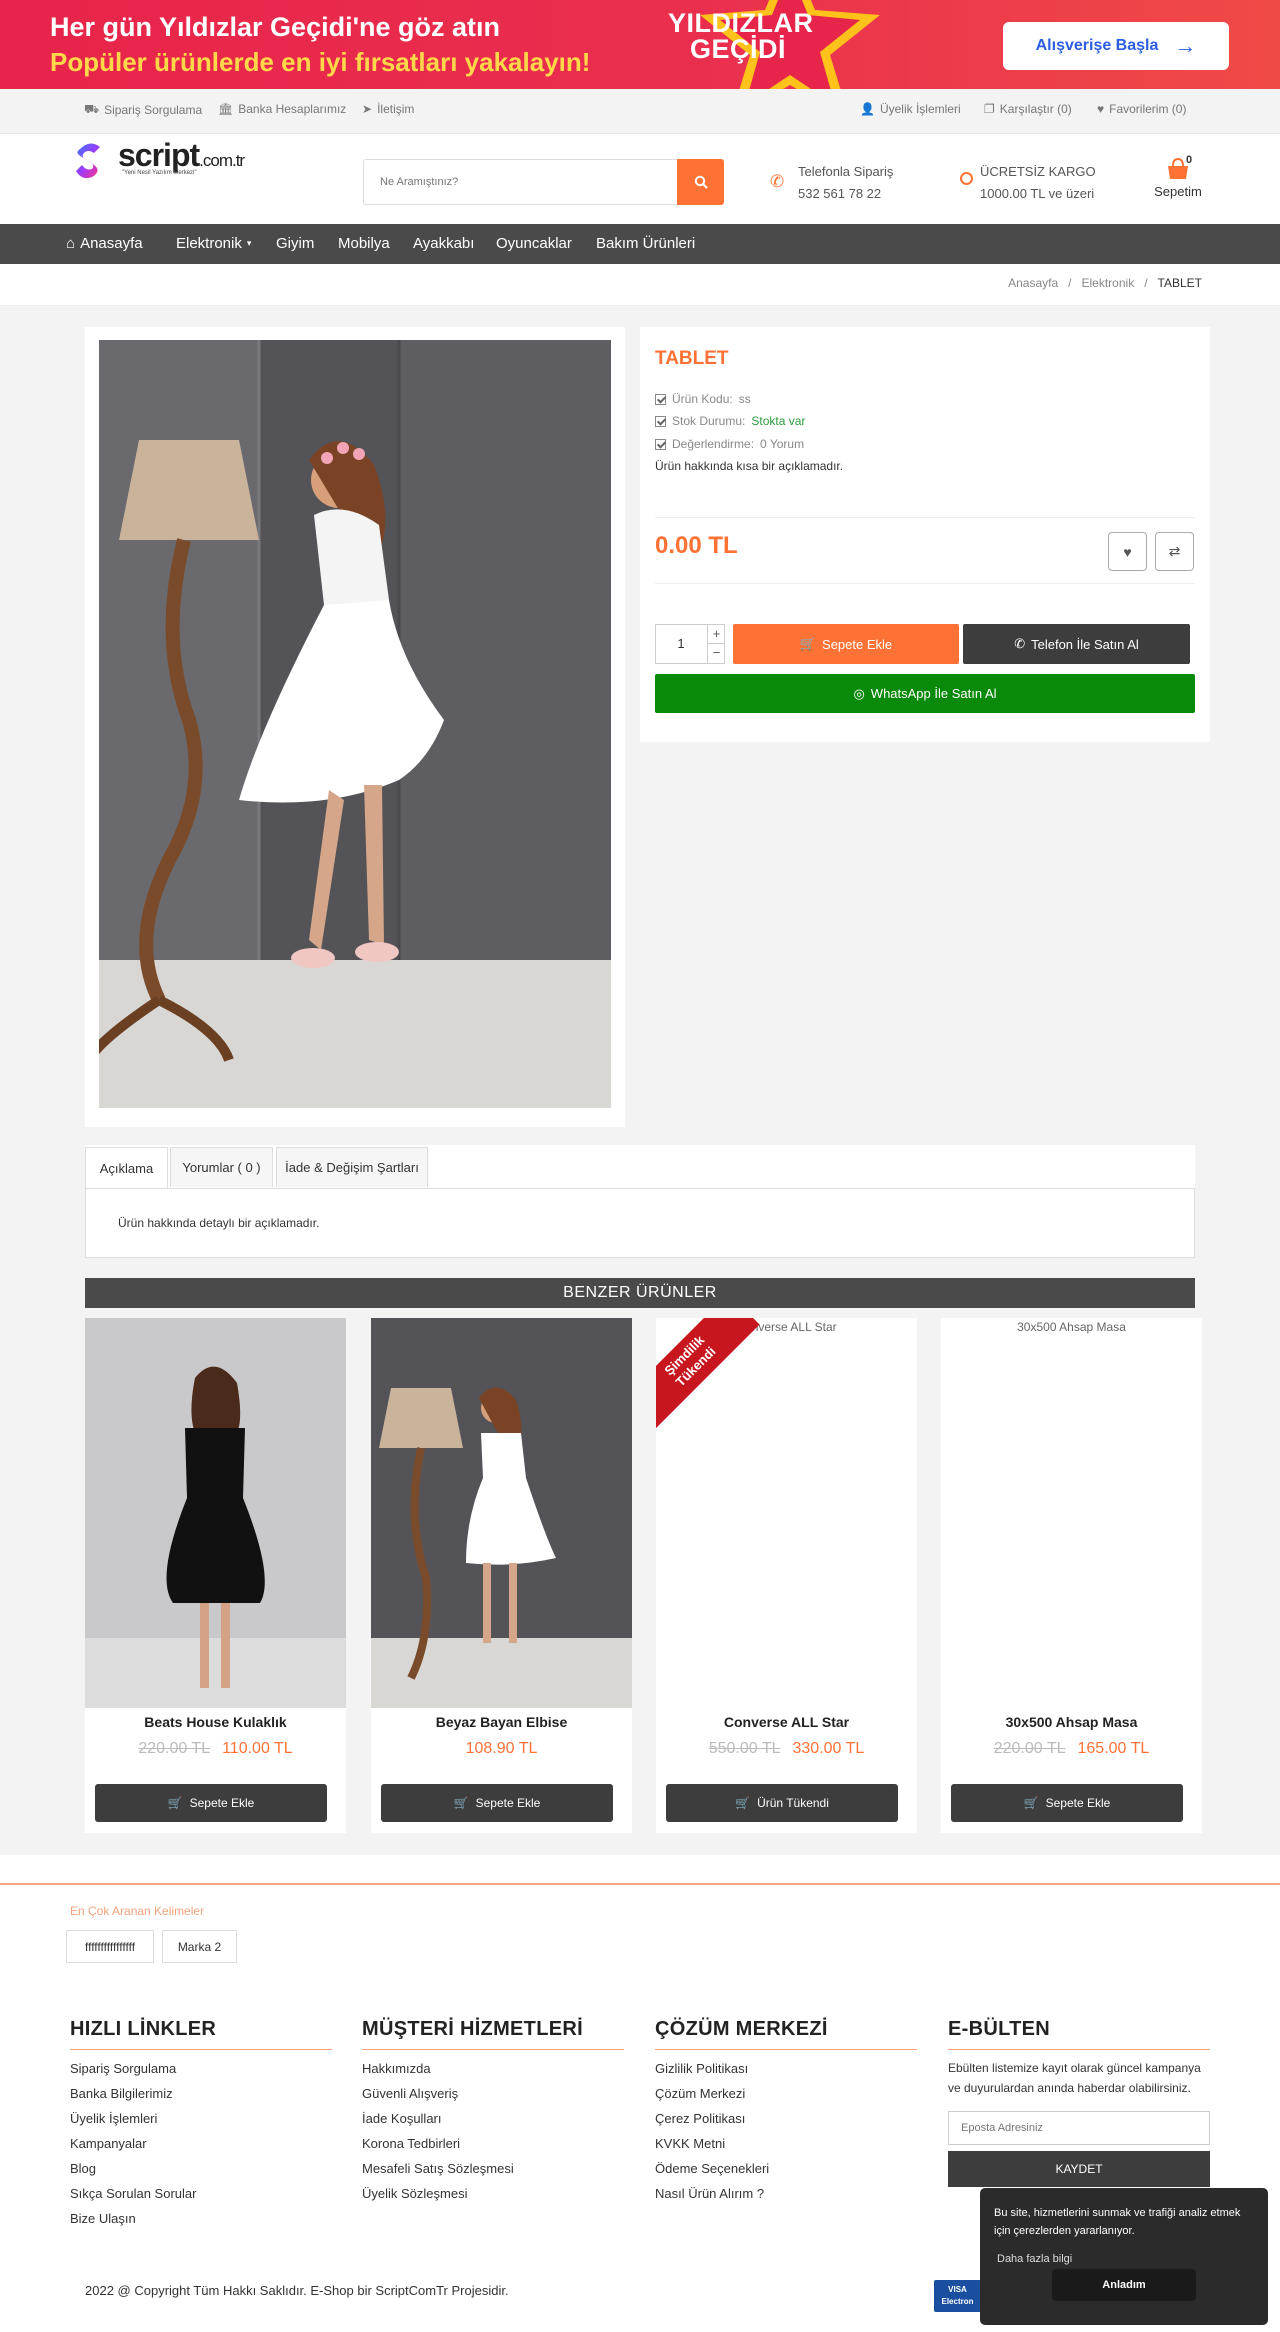 This screenshot has height=2332, width=1280. Describe the element at coordinates (521, 182) in the screenshot. I see `search-input` at that location.